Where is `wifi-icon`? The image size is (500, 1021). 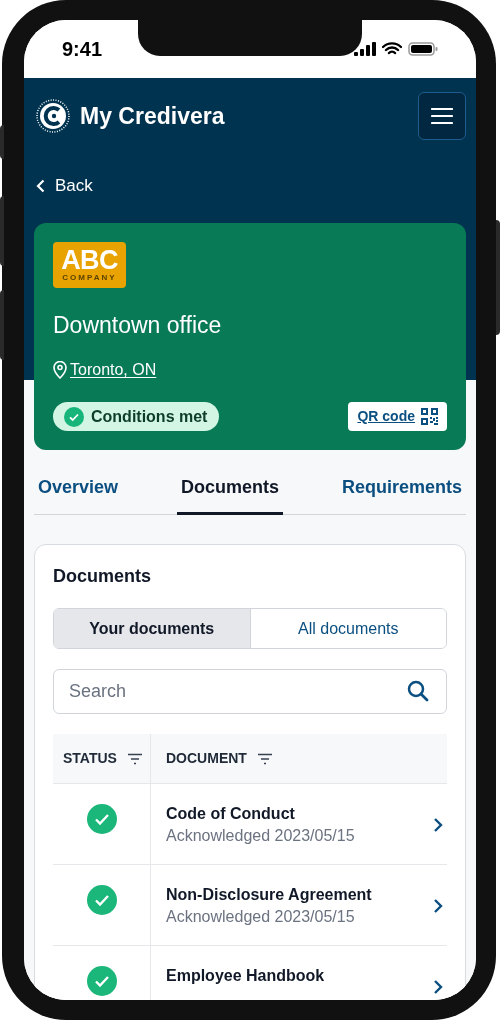 wifi-icon is located at coordinates (392, 49).